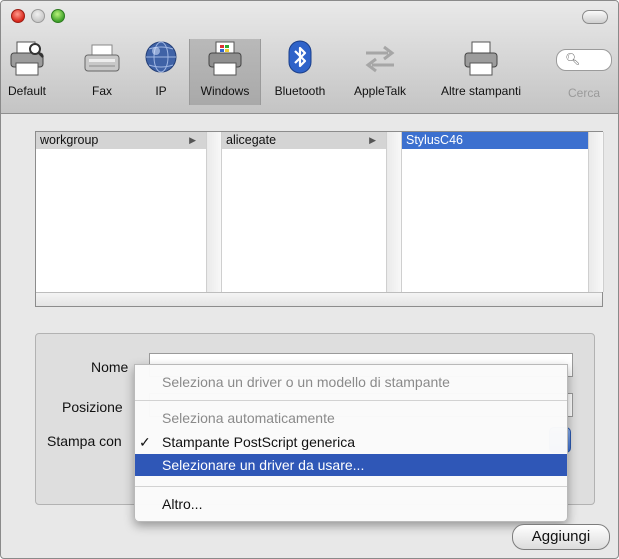 The width and height of the screenshot is (619, 559). Describe the element at coordinates (495, 212) in the screenshot. I see `browser-column-3: StylusC46` at that location.